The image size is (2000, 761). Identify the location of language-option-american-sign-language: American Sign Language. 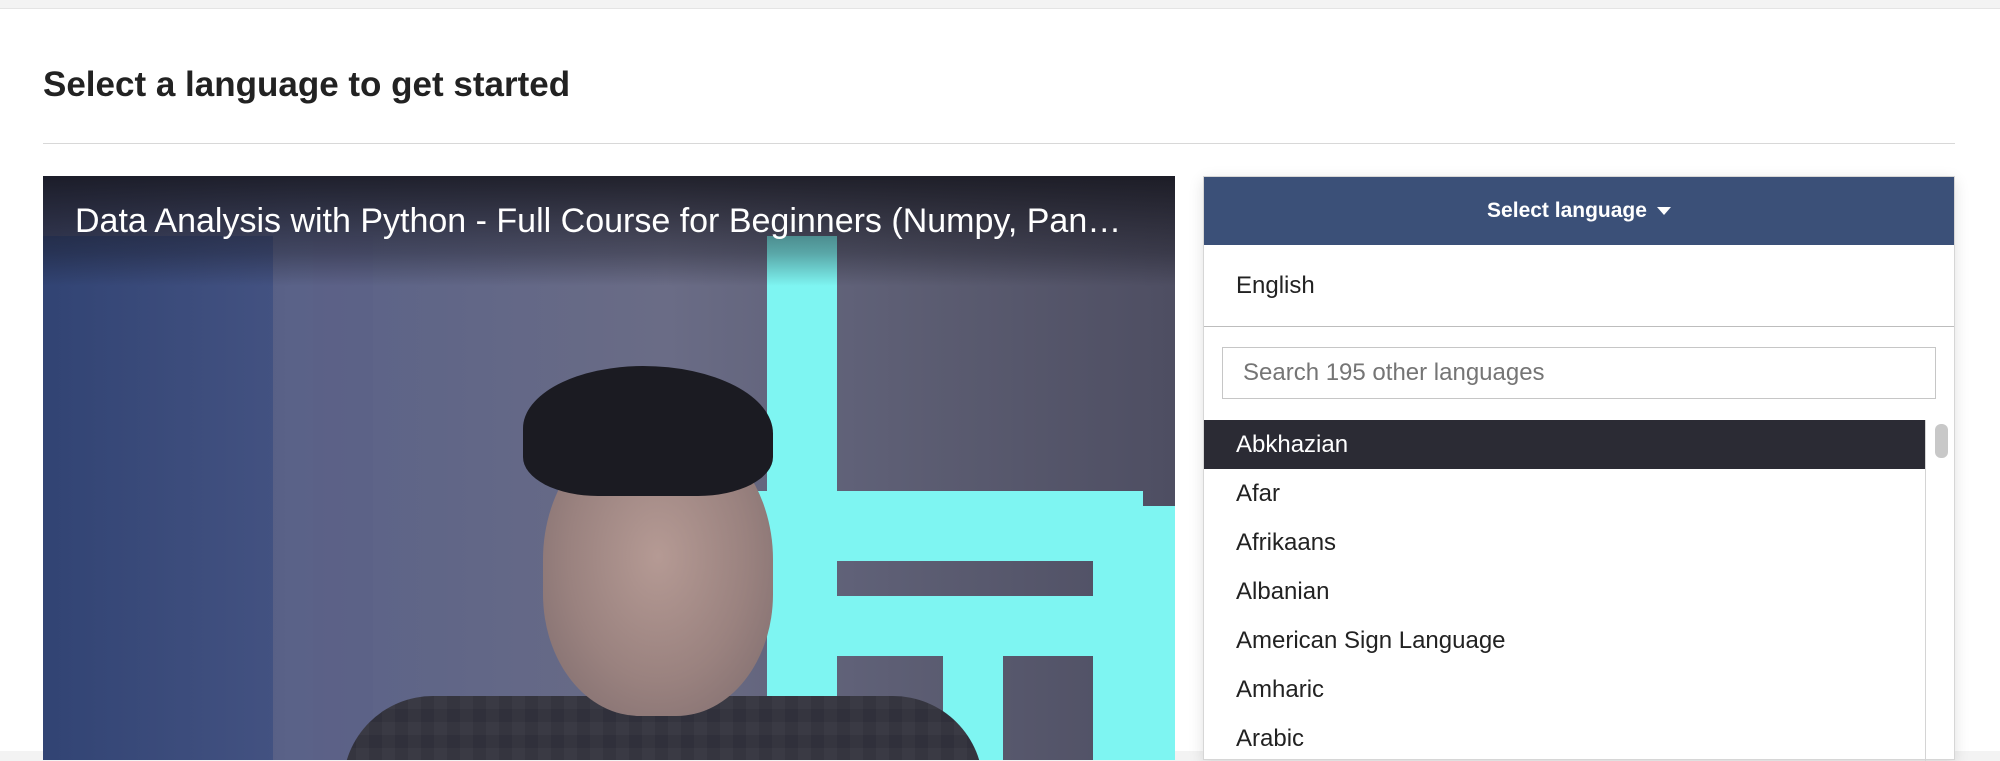
(1564, 640).